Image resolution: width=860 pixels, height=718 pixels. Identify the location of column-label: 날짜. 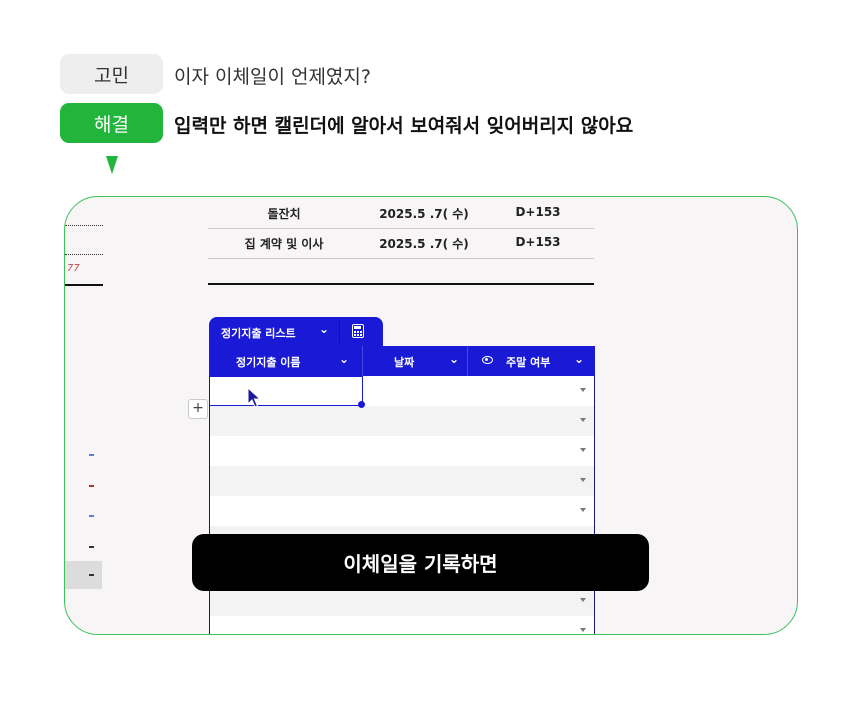
(404, 362).